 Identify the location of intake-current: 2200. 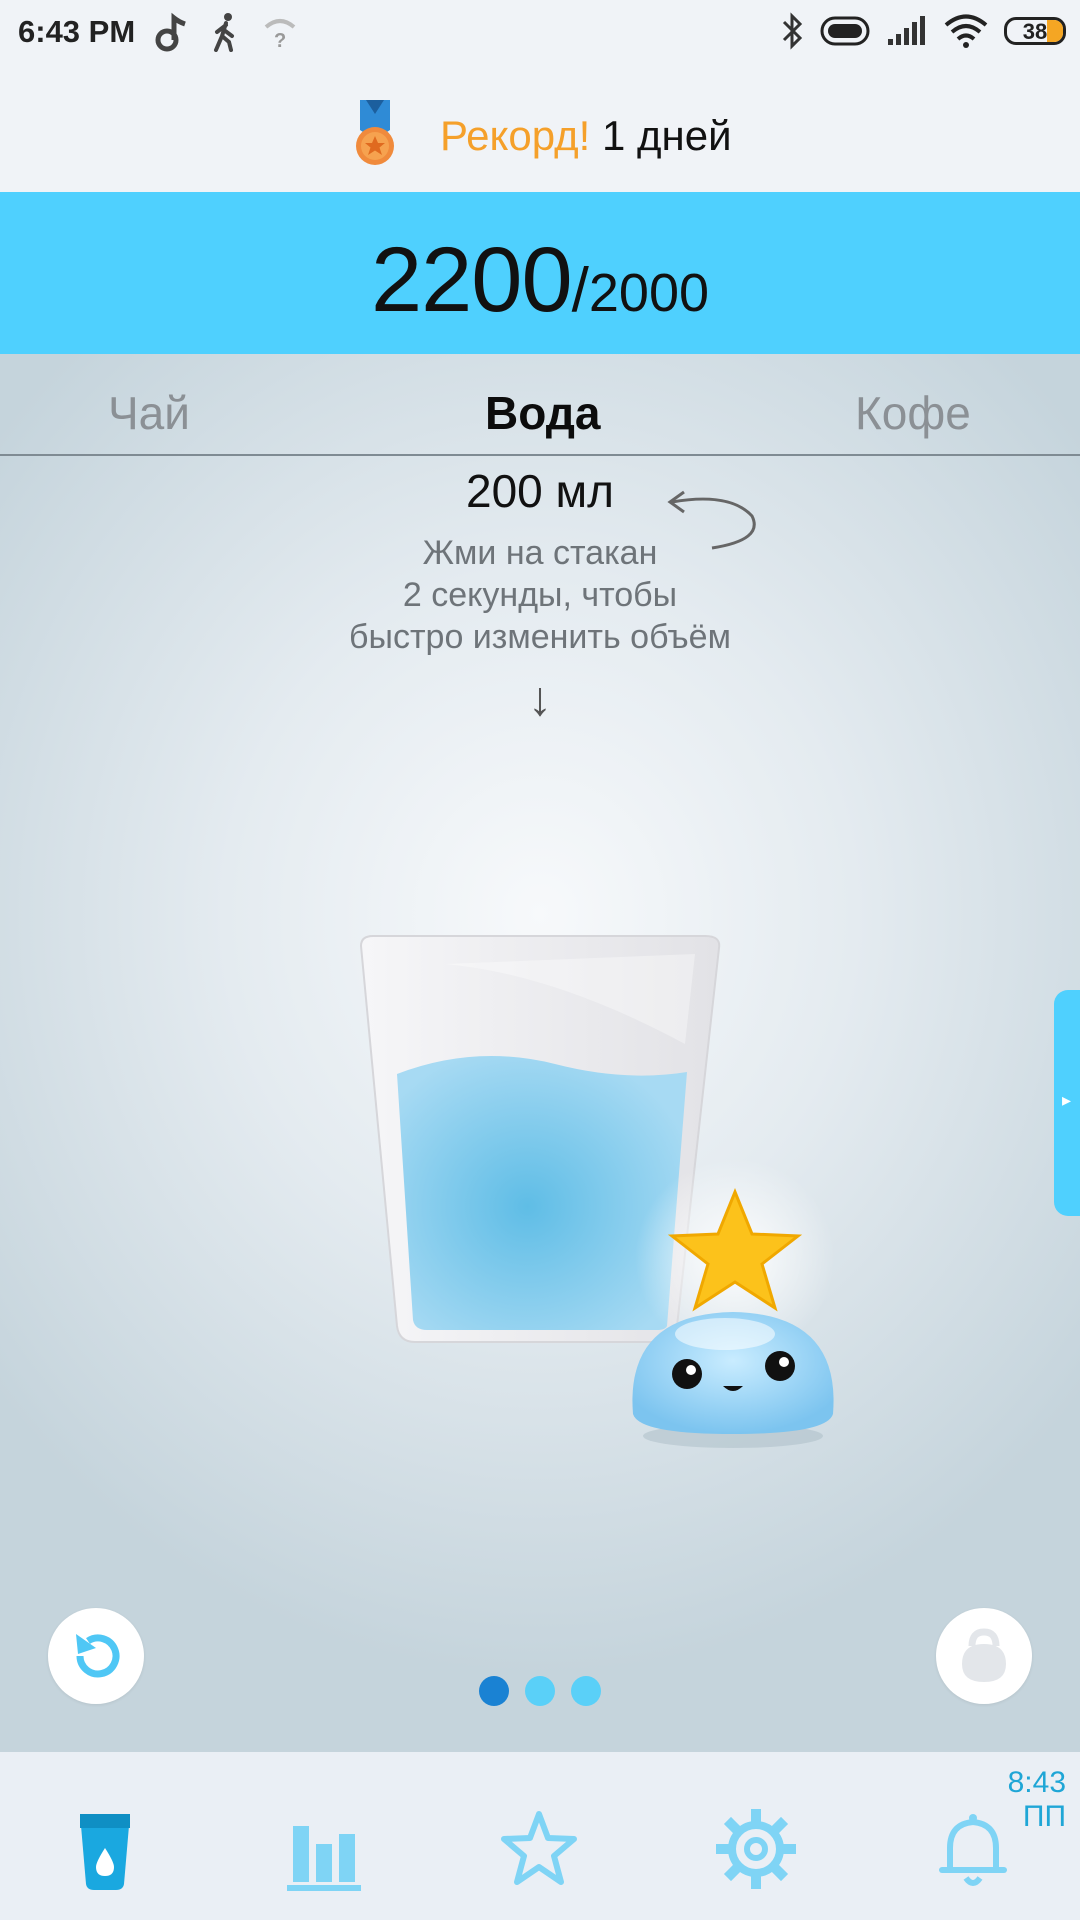
(471, 280).